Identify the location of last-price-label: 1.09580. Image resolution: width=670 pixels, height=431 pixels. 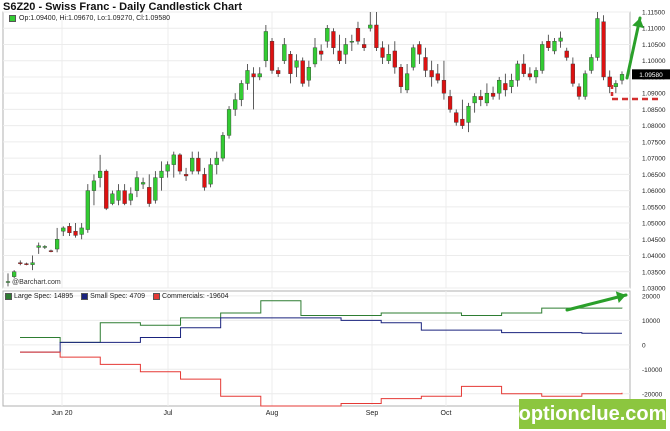
(651, 75).